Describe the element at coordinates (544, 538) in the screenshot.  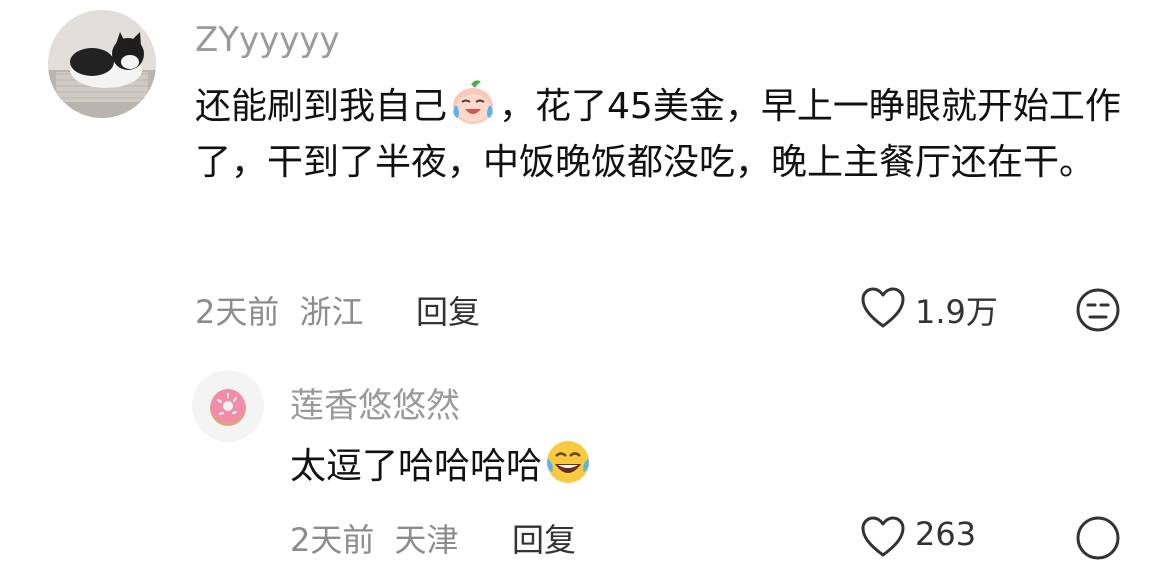
I see `reply-reply-button: 回复` at that location.